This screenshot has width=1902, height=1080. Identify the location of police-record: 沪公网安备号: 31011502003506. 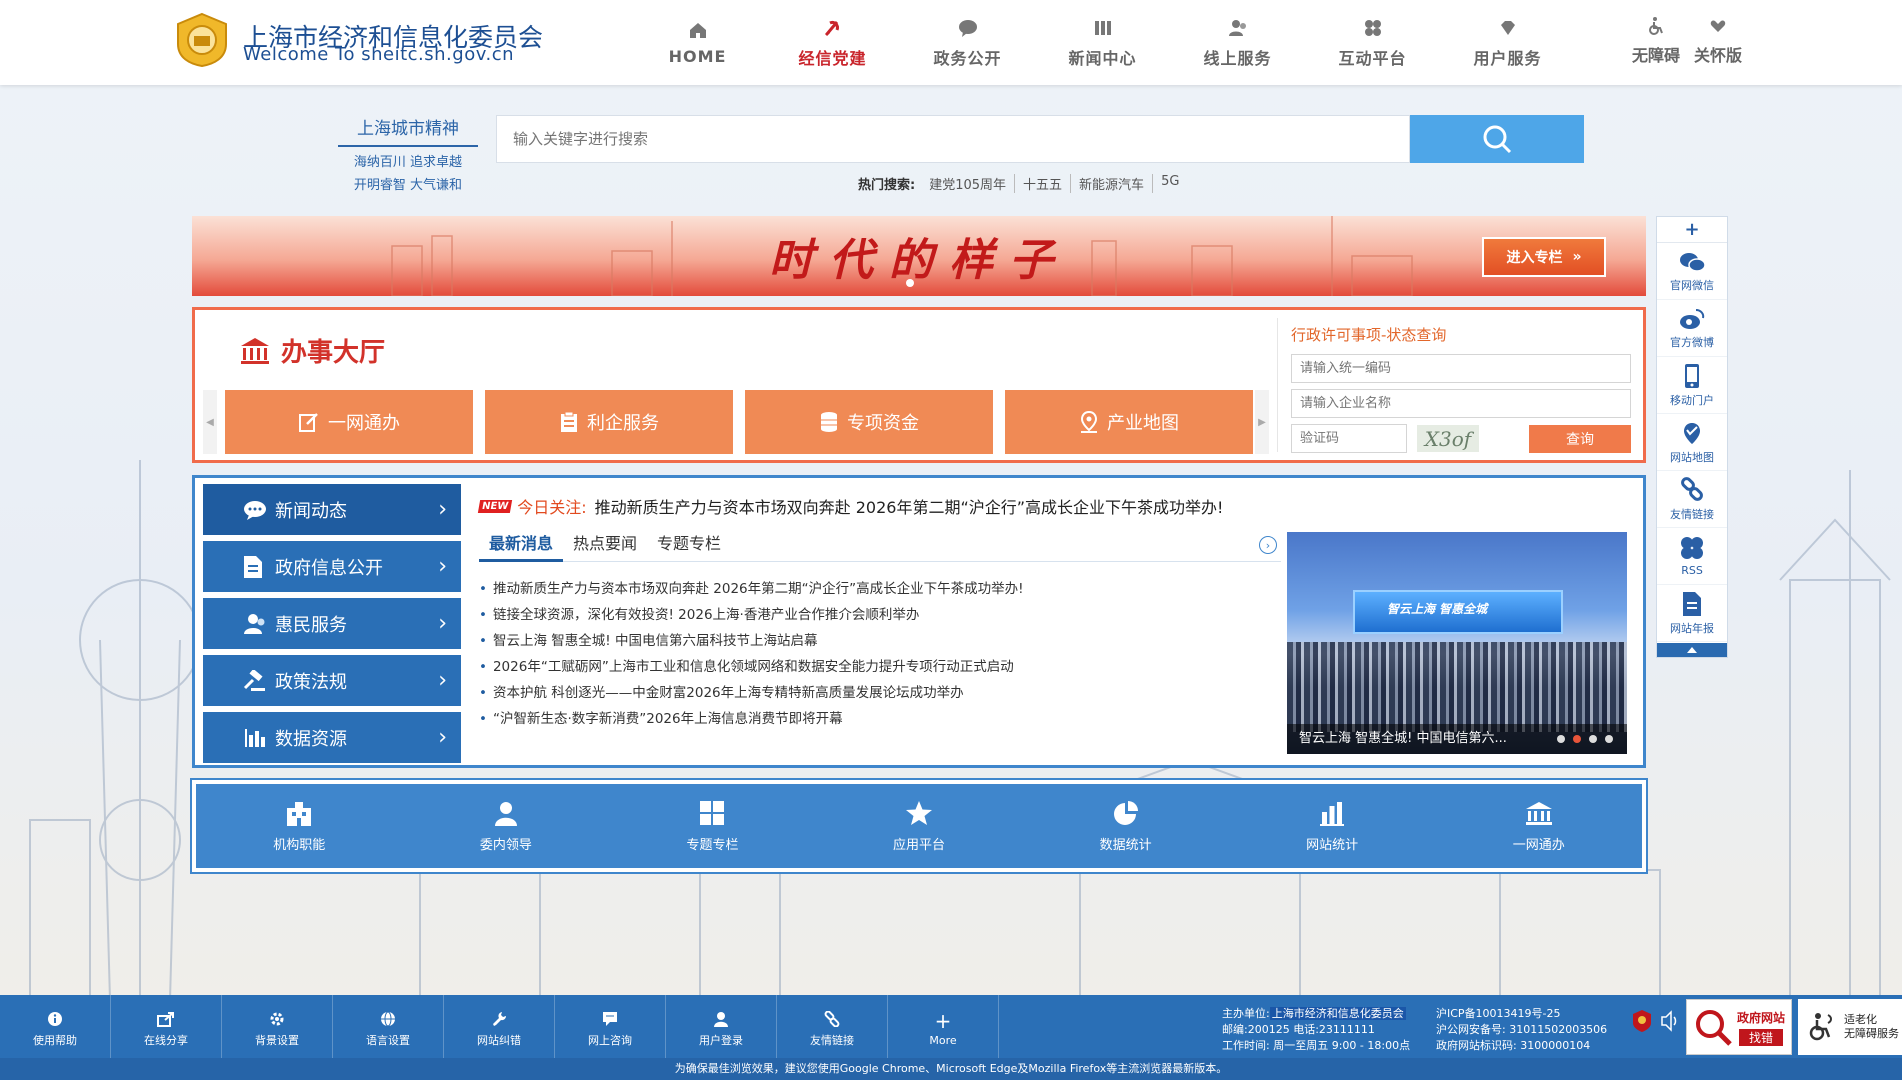
(1521, 1030).